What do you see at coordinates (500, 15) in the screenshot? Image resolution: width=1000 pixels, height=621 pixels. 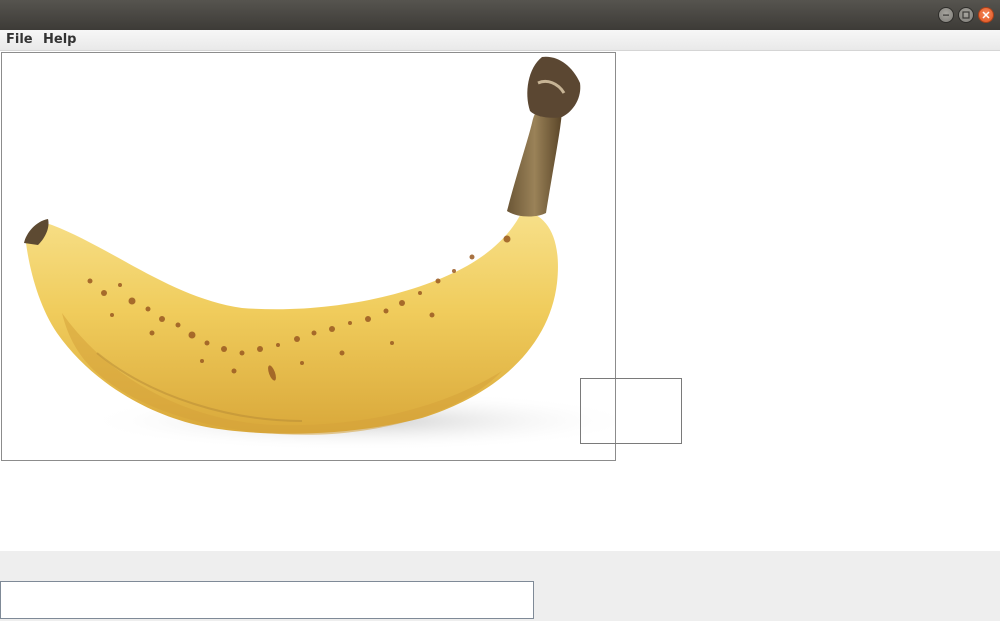 I see `window-title-bar` at bounding box center [500, 15].